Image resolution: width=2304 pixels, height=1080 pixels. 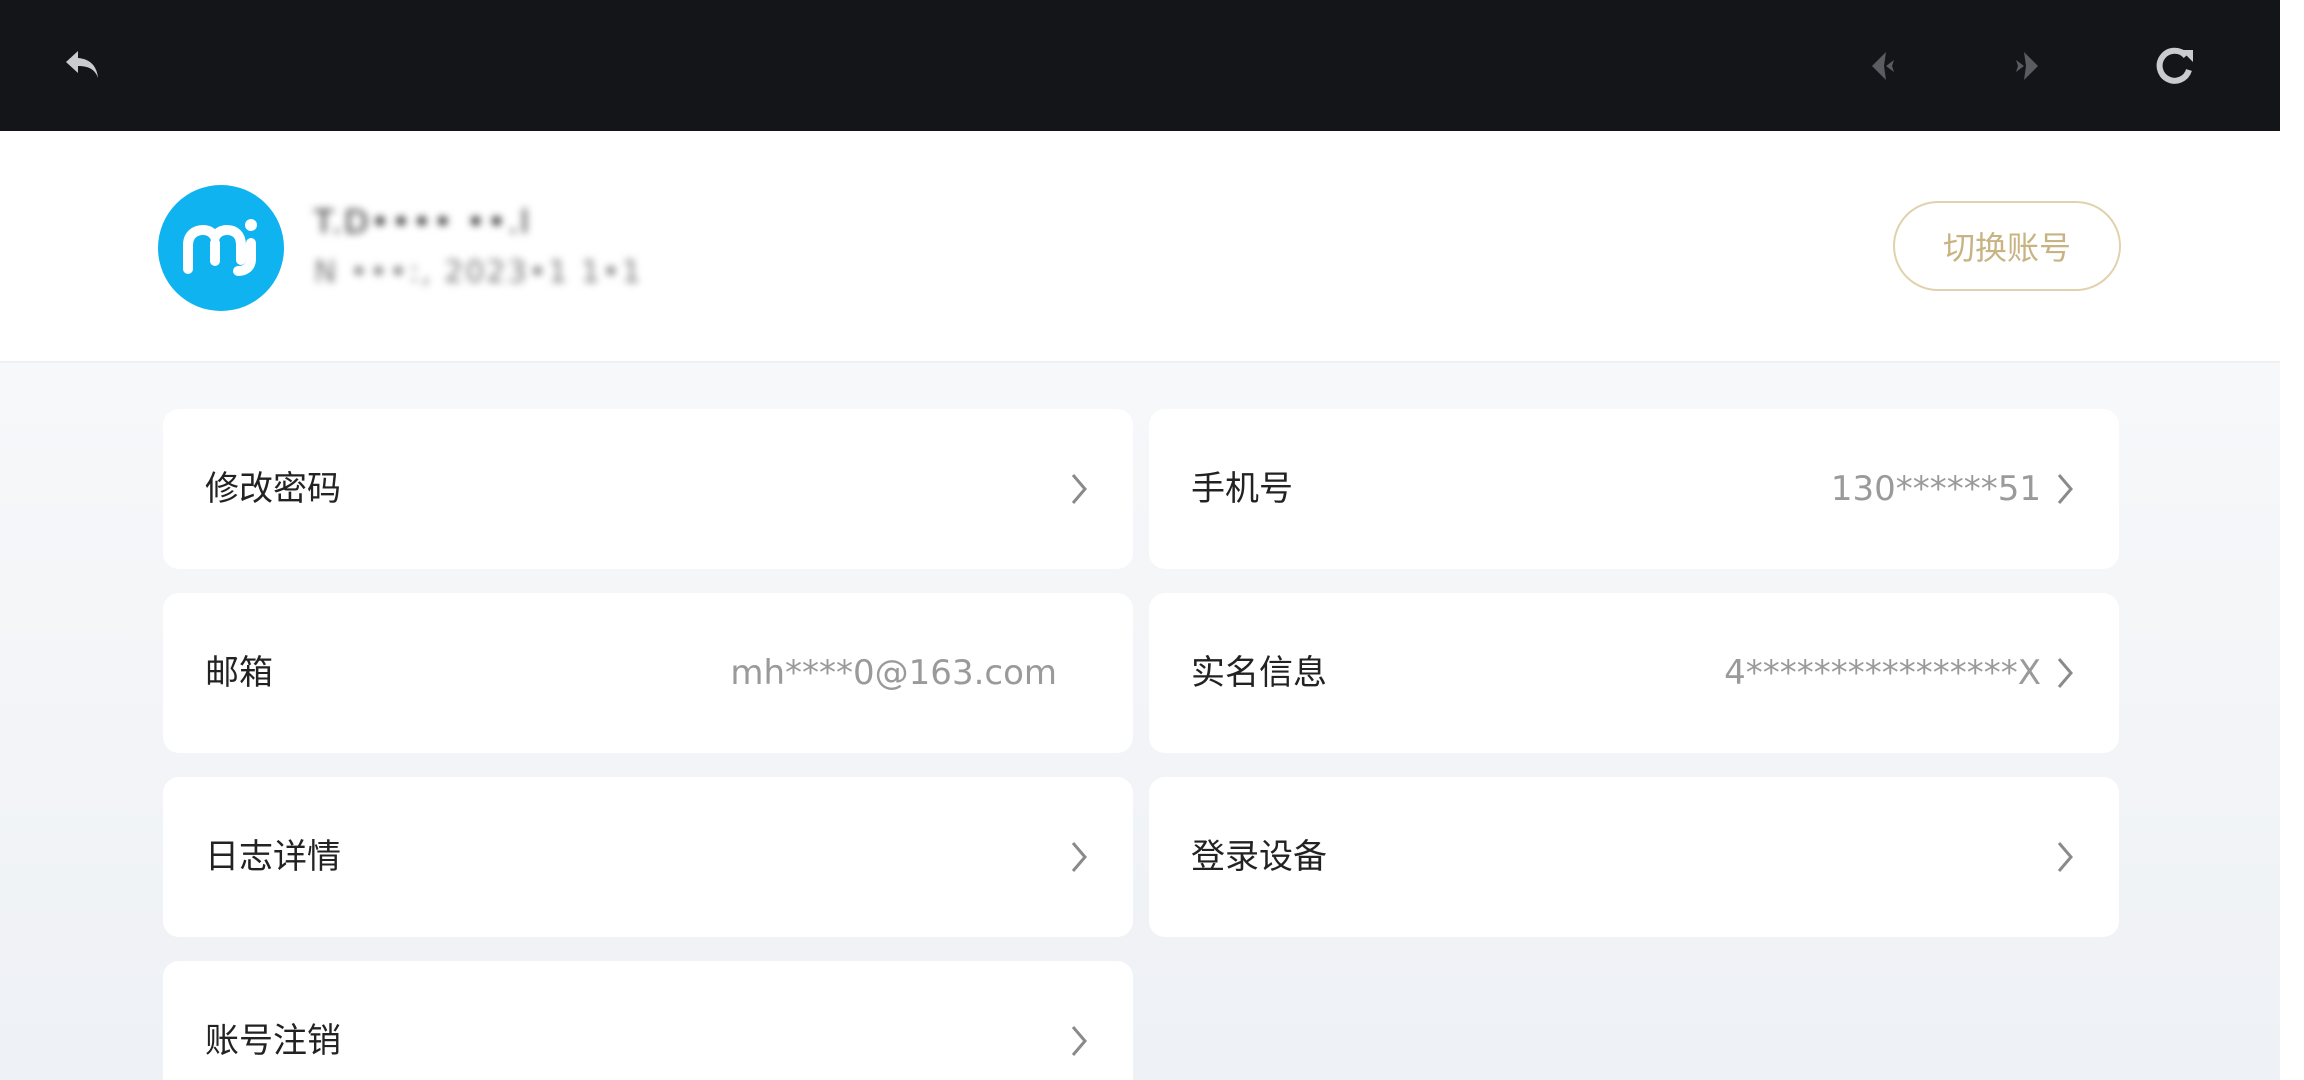 What do you see at coordinates (648, 489) in the screenshot?
I see `change-password-item: 修改密码` at bounding box center [648, 489].